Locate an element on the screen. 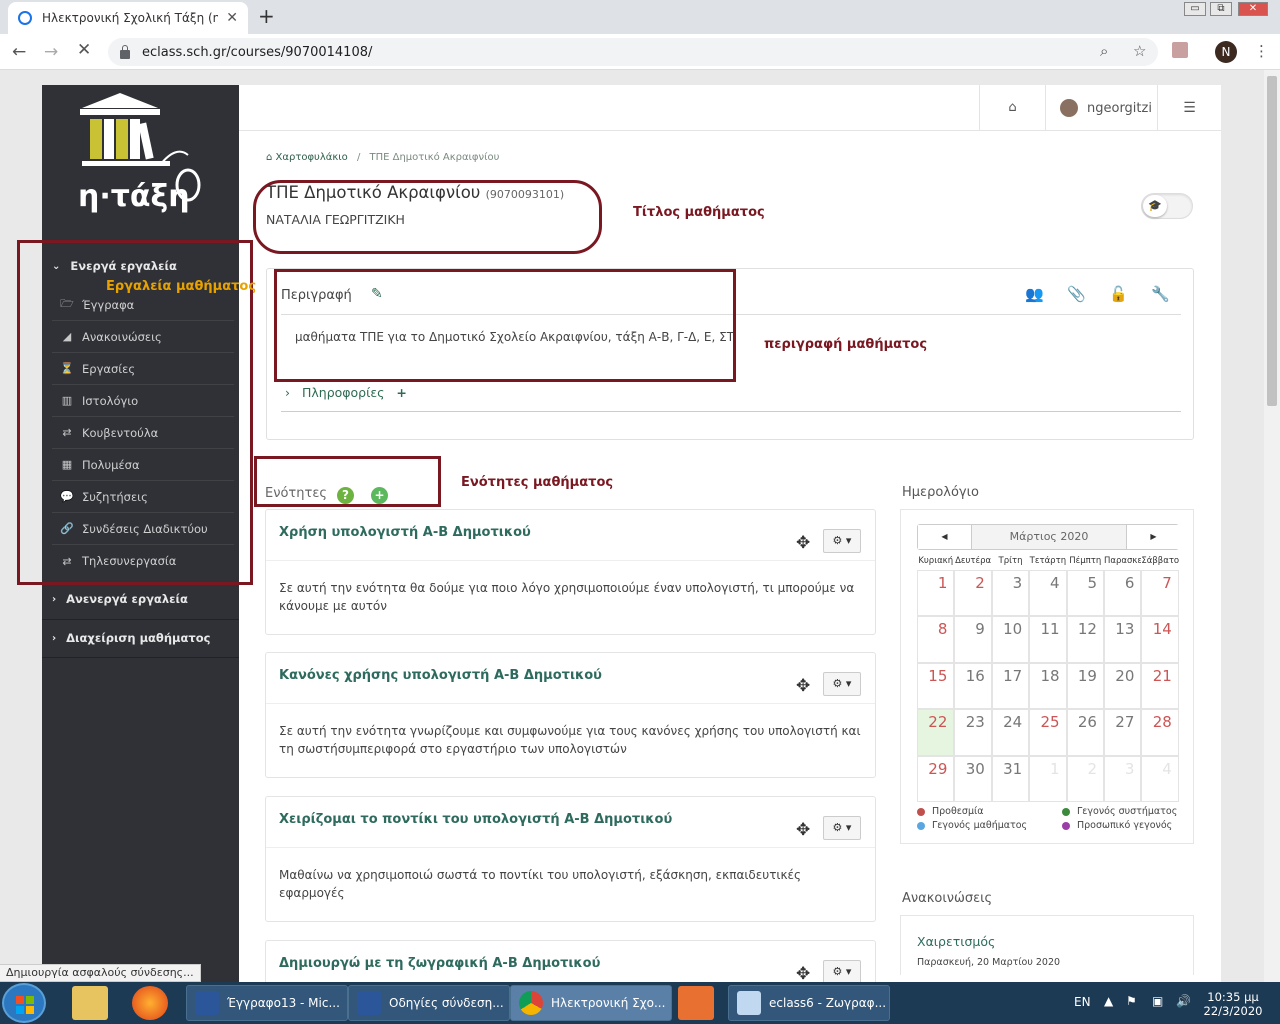  stop-loading-icon: ✕ is located at coordinates (84, 50).